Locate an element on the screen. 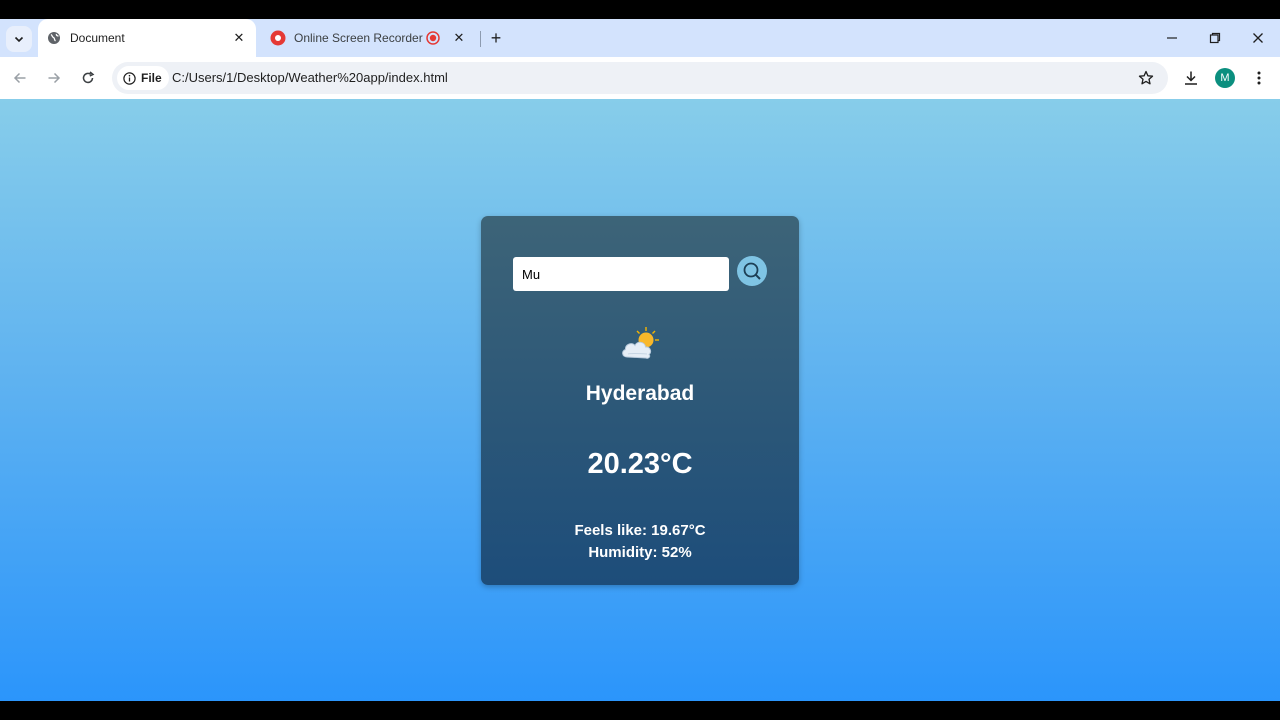 This screenshot has height=720, width=1280. profile-button: M is located at coordinates (1225, 78).